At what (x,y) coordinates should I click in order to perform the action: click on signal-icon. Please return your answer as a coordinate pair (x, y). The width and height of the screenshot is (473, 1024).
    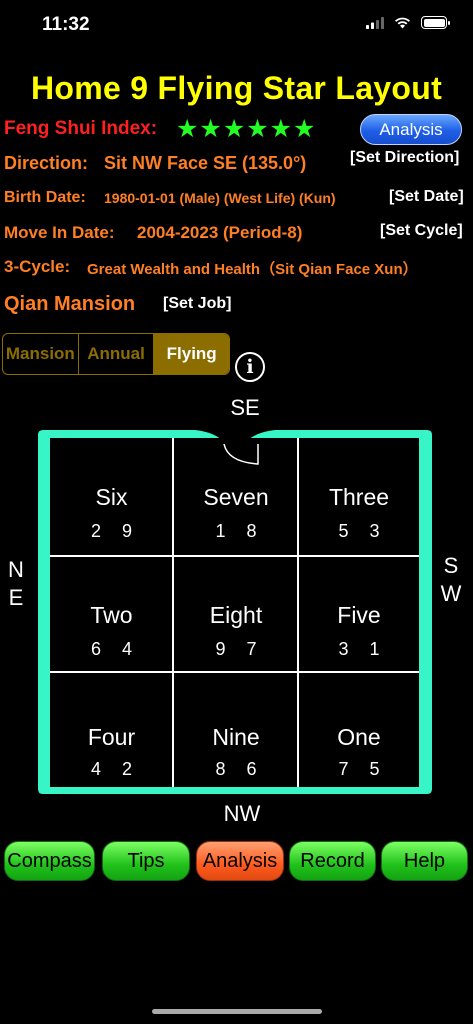
    Looking at the image, I should click on (375, 22).